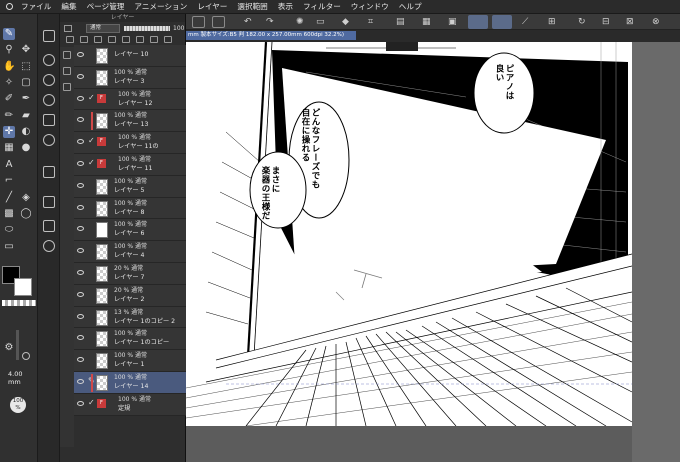 The image size is (680, 462). I want to click on material-icon, so click(49, 172).